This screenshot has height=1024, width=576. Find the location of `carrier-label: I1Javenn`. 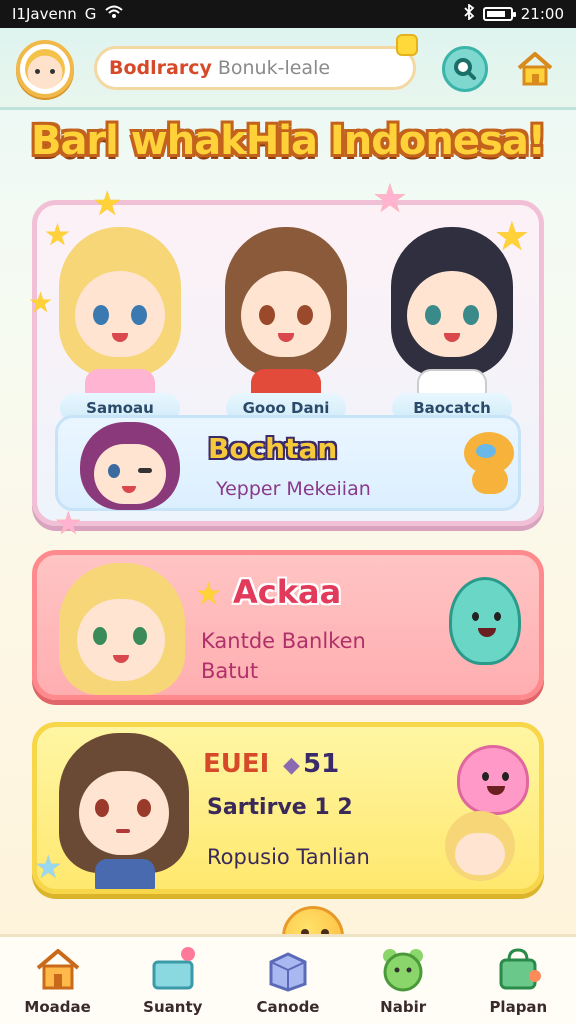

carrier-label: I1Javenn is located at coordinates (44, 14).